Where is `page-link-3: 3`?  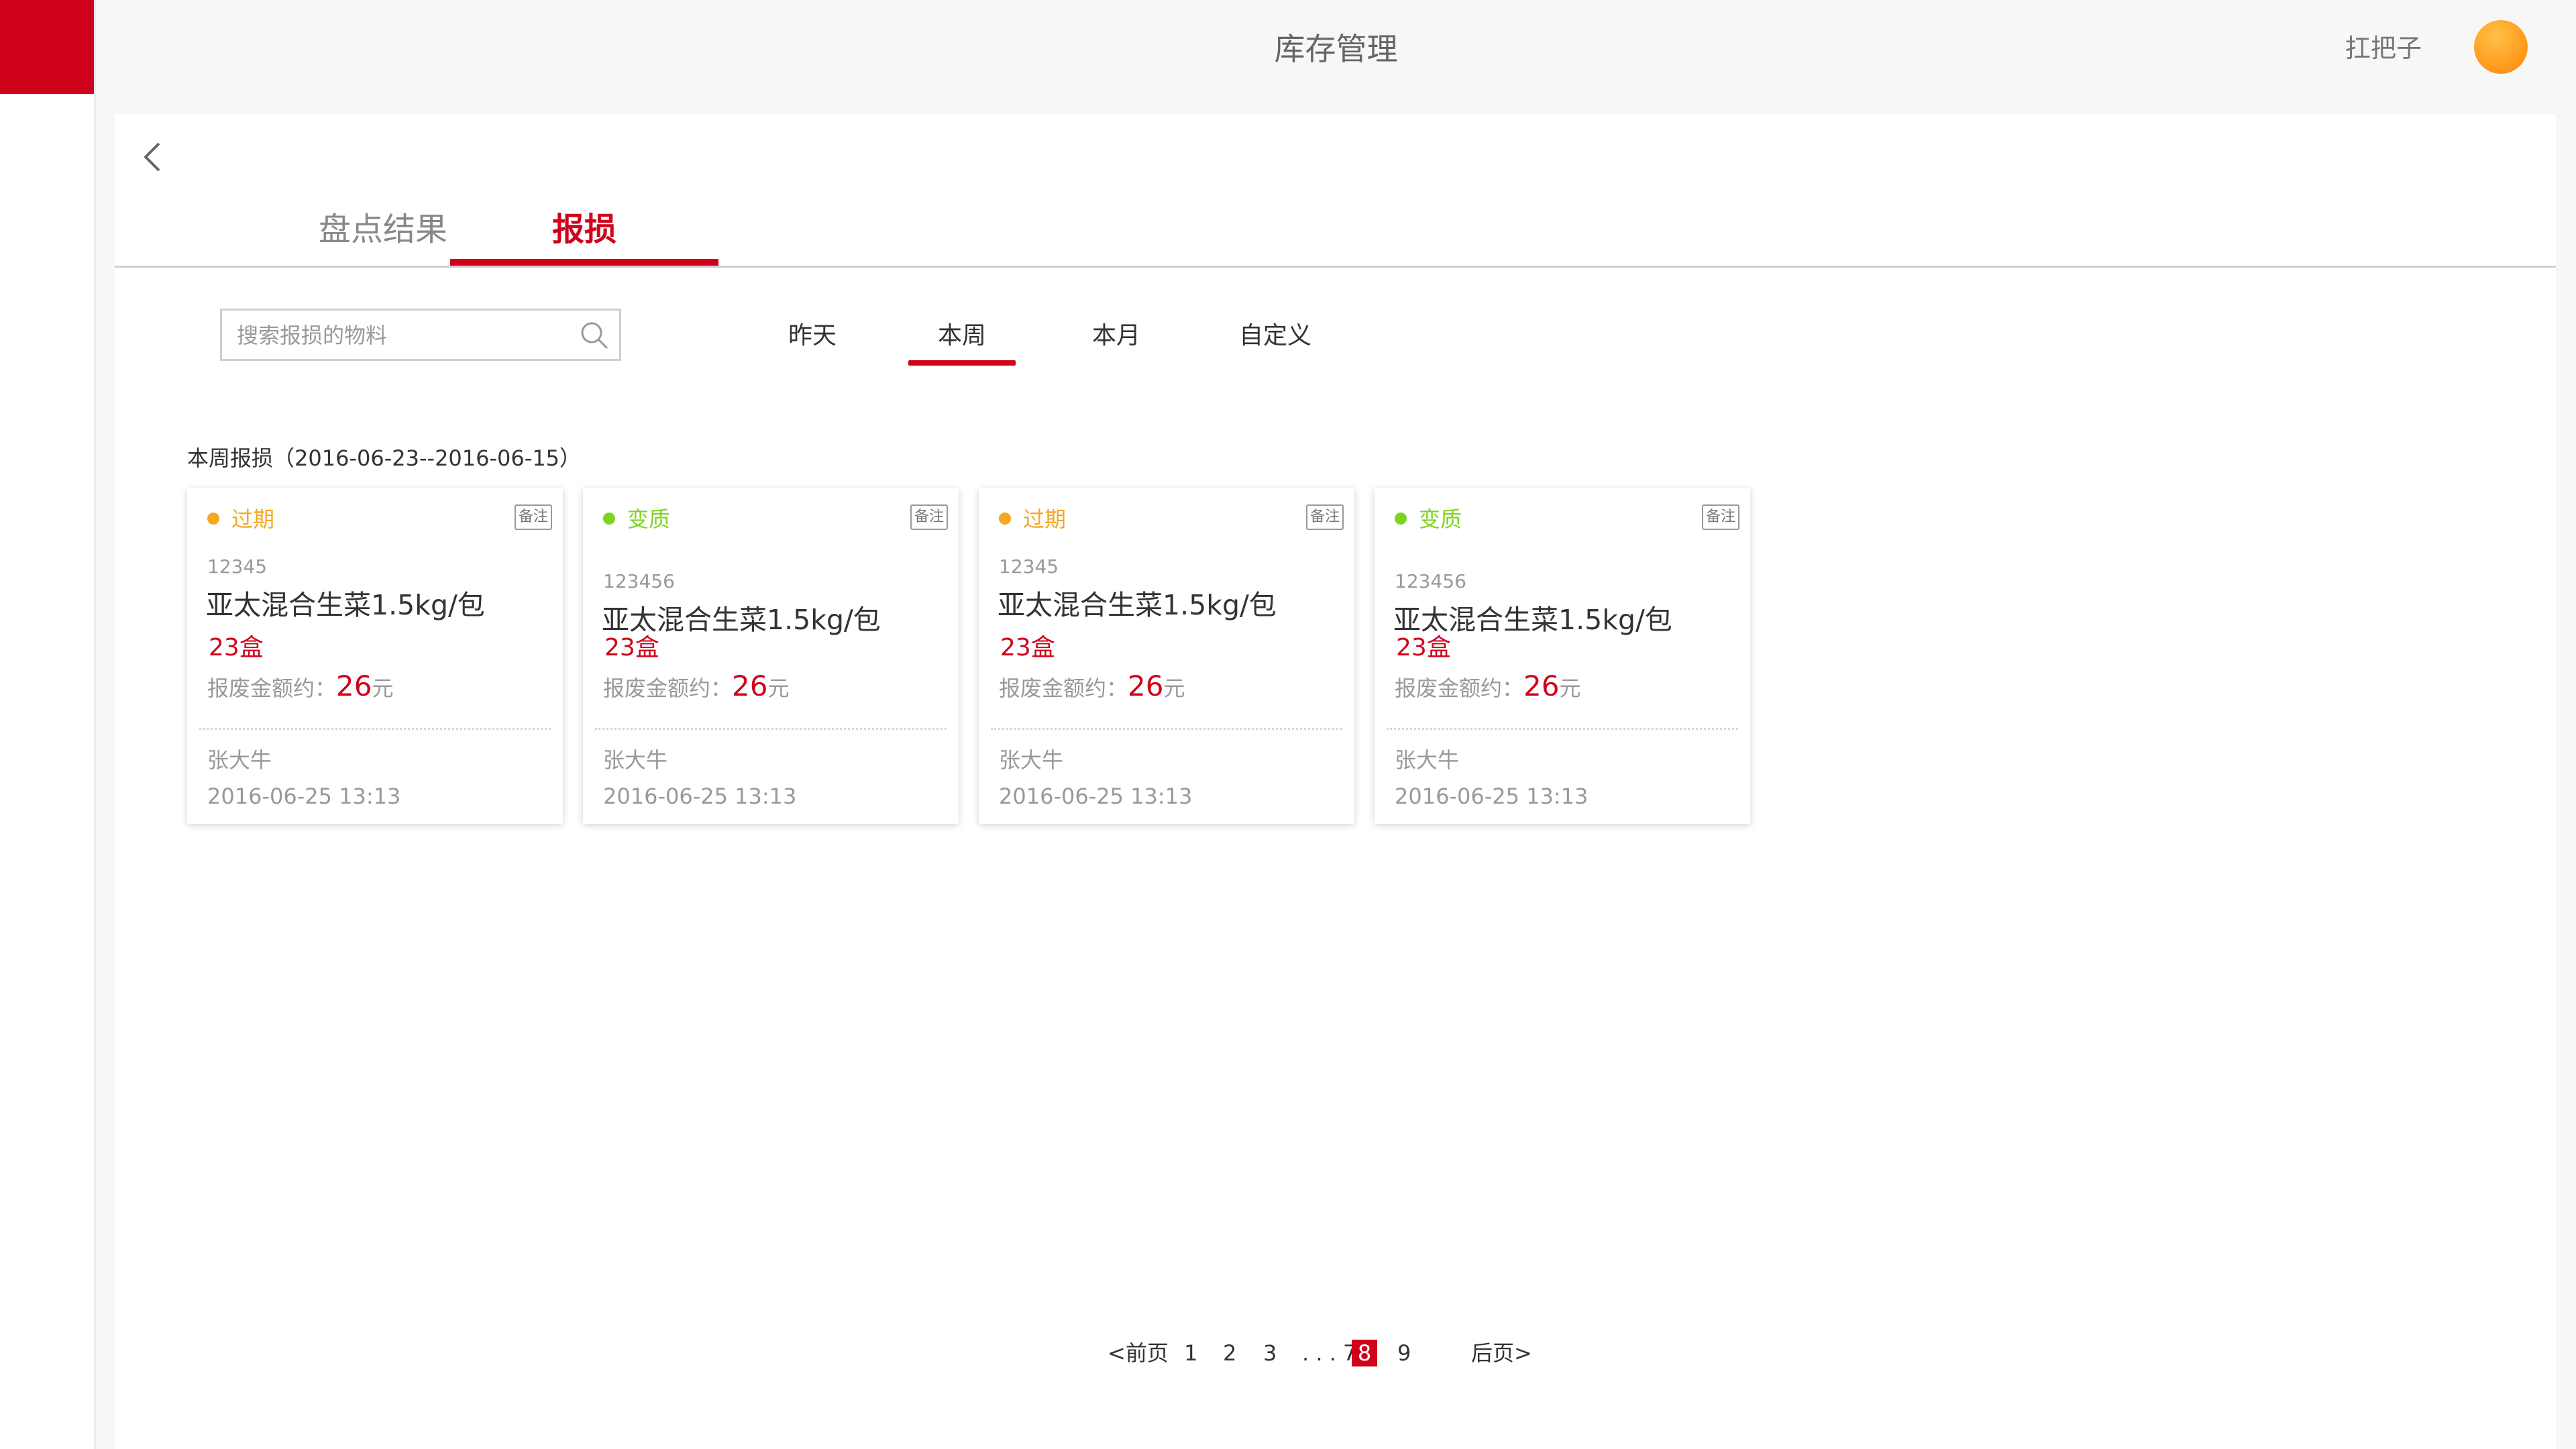
page-link-3: 3 is located at coordinates (1270, 1353).